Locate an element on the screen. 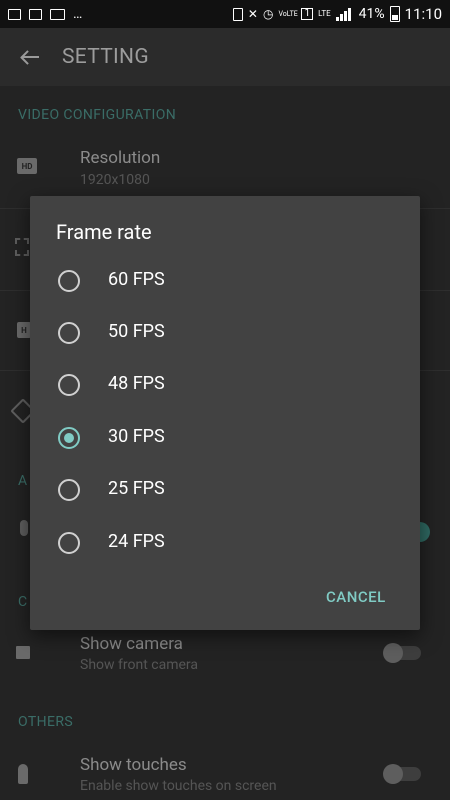 This screenshot has width=450, height=800. nfc-icon is located at coordinates (237, 14).